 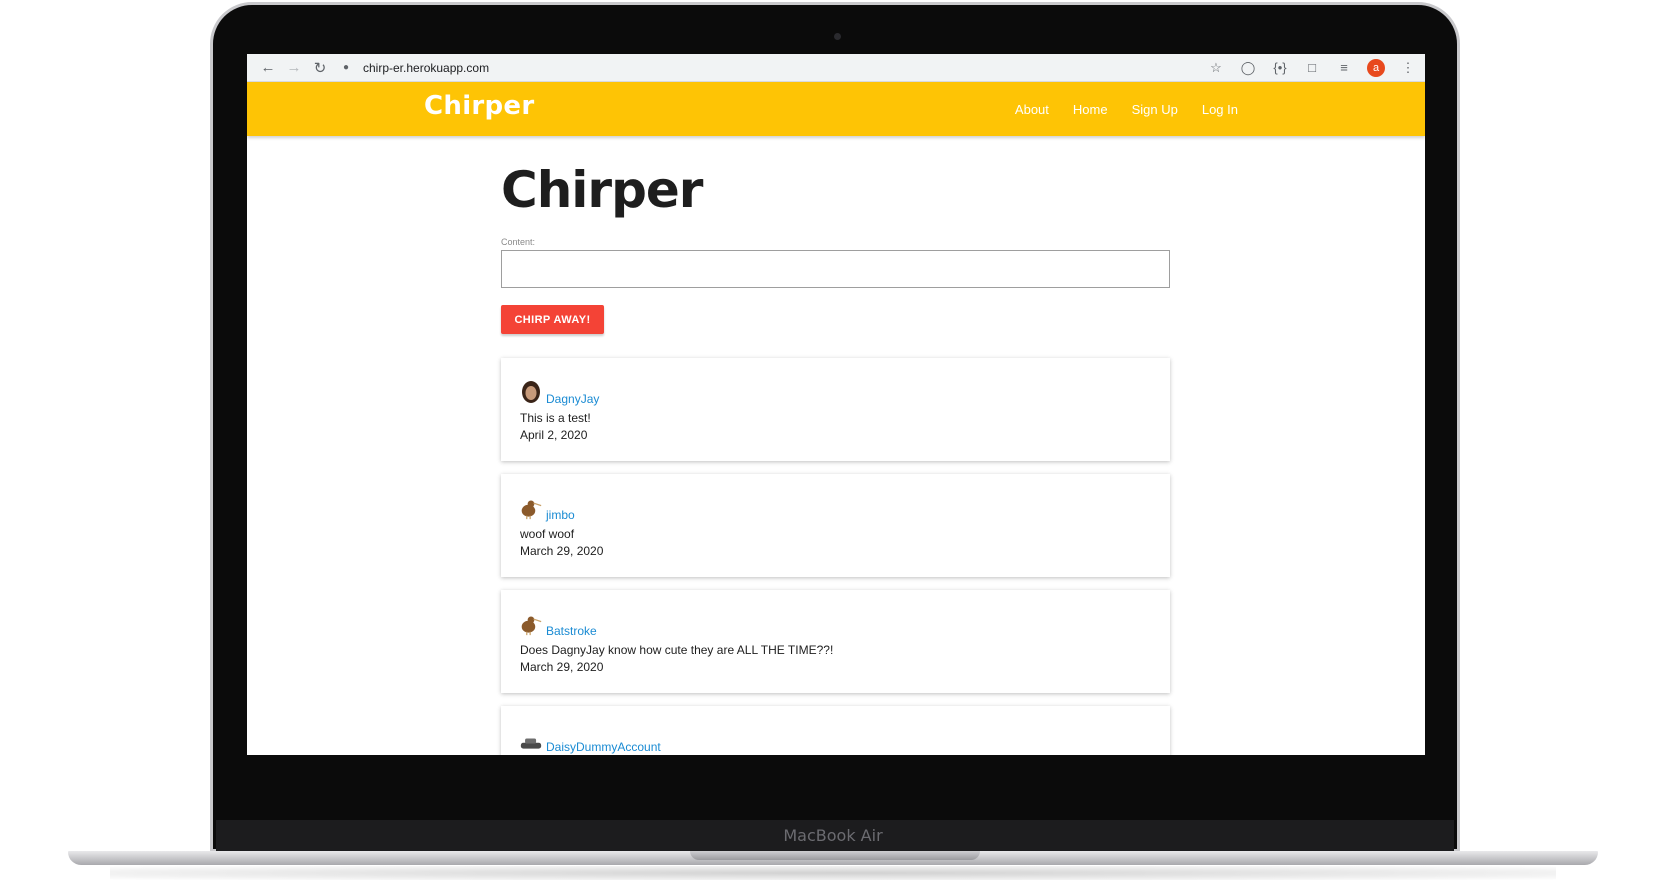 What do you see at coordinates (268, 67) in the screenshot?
I see `back-icon: ←` at bounding box center [268, 67].